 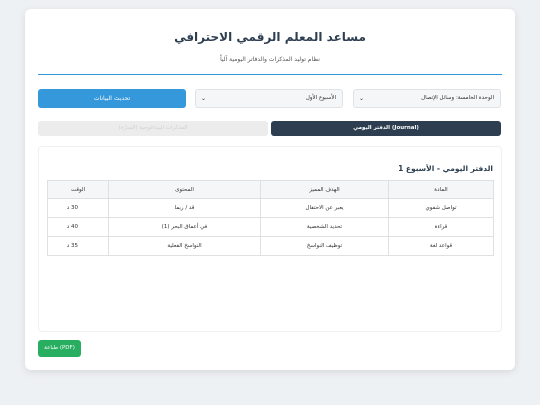 What do you see at coordinates (441, 246) in the screenshot?
I see `table-cell: قواعد لغة` at bounding box center [441, 246].